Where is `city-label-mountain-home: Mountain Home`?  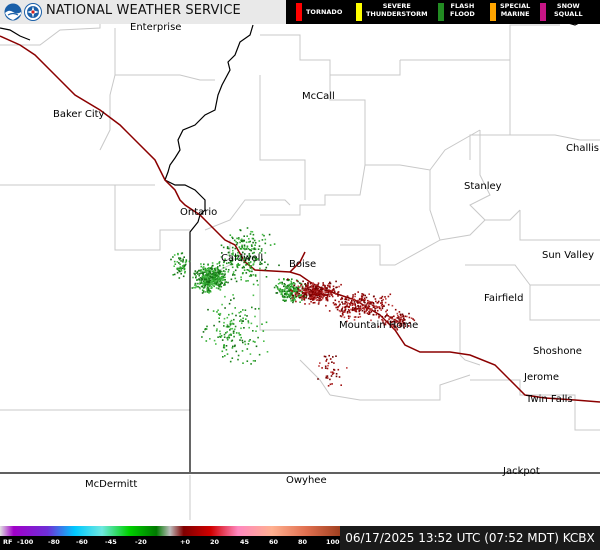
city-label-mountain-home: Mountain Home is located at coordinates (379, 325).